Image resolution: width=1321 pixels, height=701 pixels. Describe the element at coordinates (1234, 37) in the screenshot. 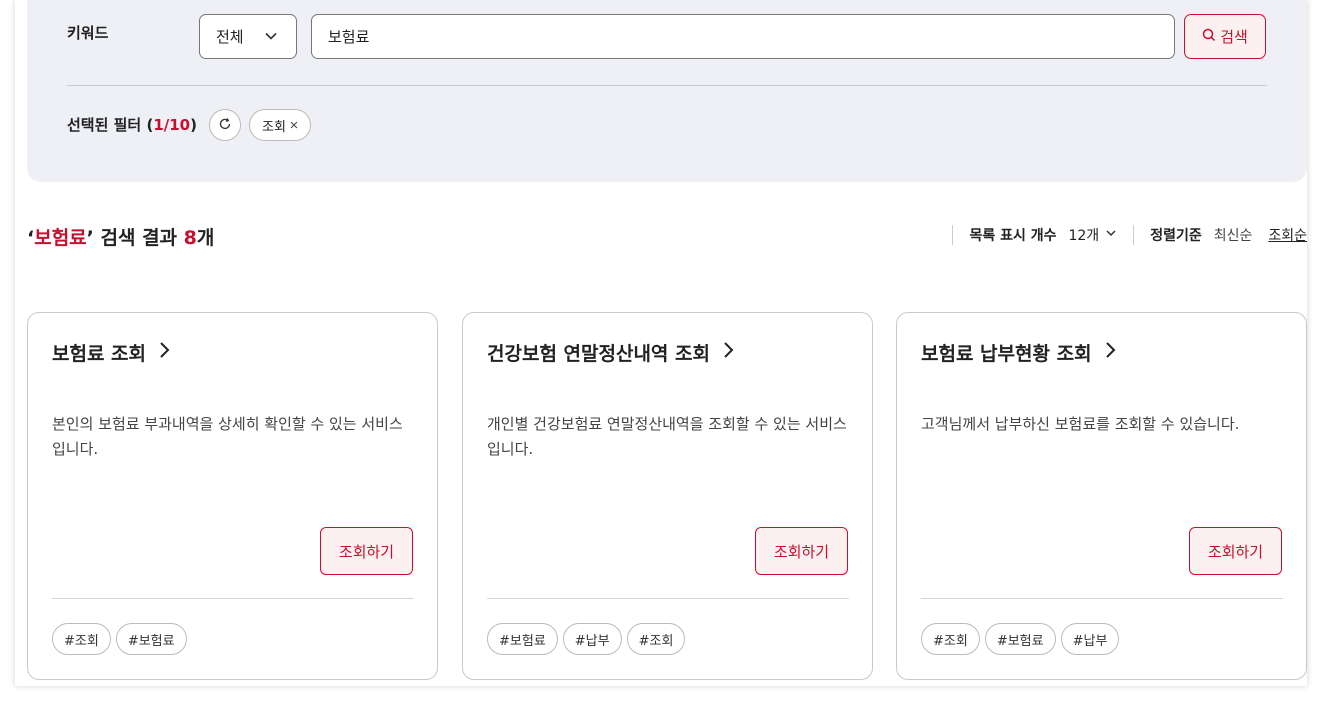

I see `search-button-label: 검색` at that location.